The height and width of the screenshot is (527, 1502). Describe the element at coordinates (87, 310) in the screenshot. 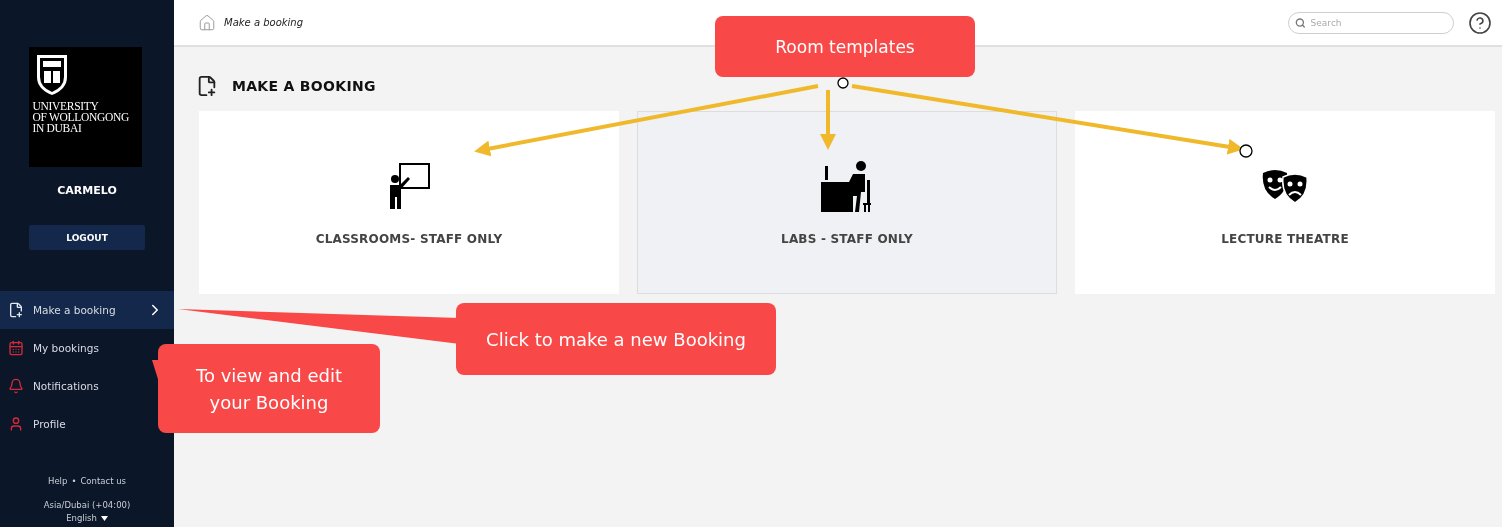

I see `nav-item: Make a booking` at that location.